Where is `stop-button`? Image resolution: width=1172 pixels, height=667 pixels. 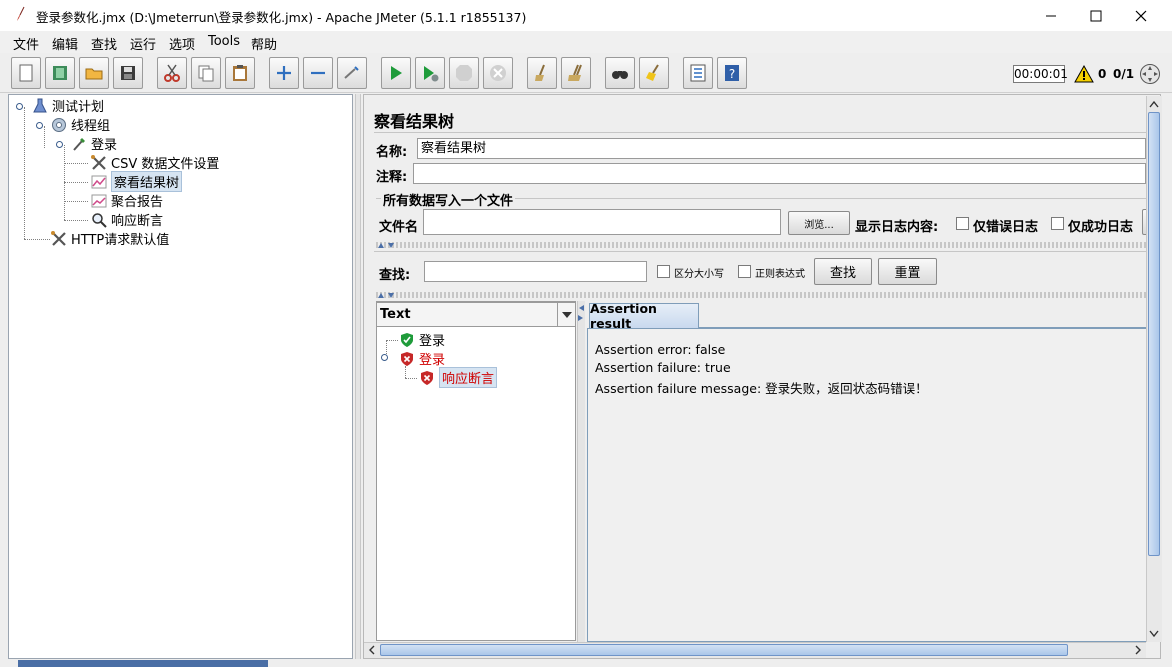
stop-button is located at coordinates (464, 73).